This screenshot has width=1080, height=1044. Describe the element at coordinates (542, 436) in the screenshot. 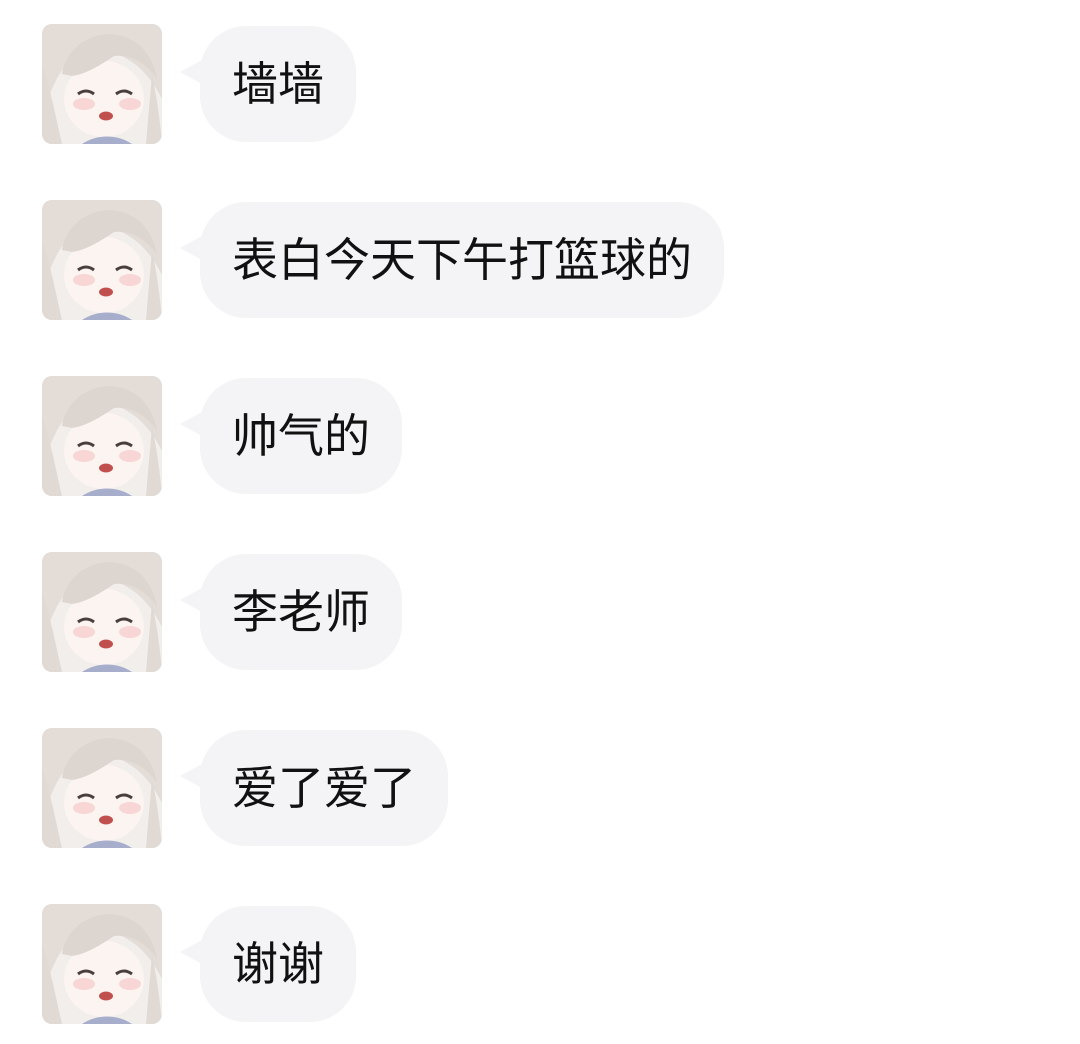

I see `chat-message-row: 帅气的` at that location.